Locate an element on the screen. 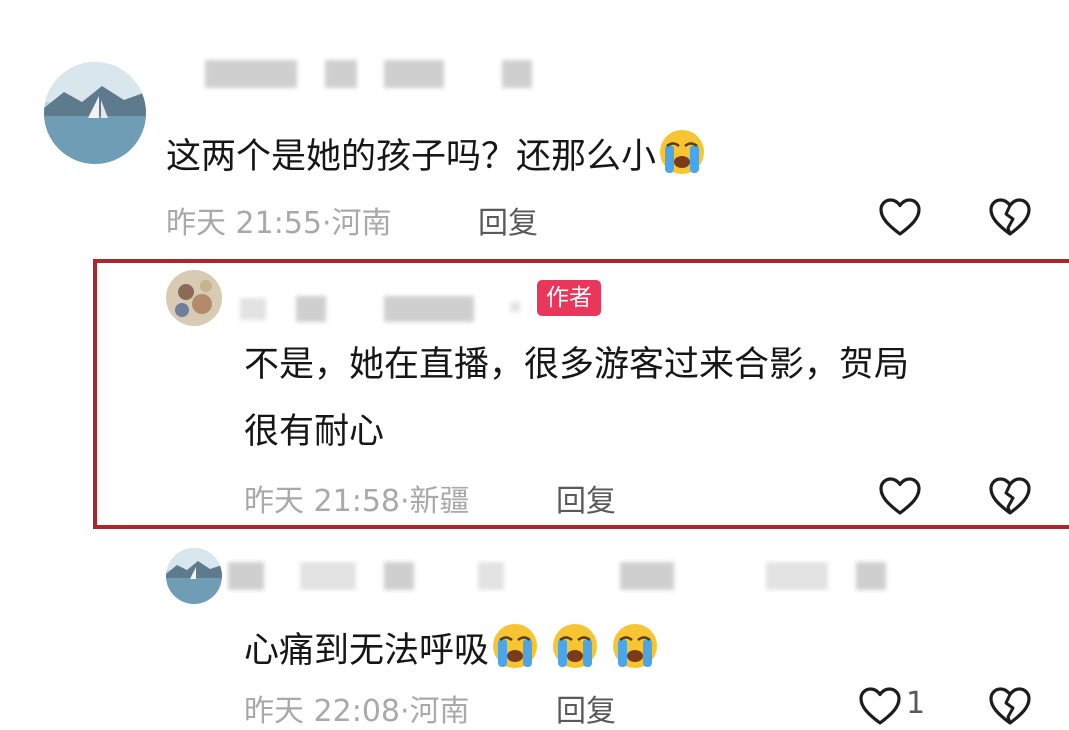 The image size is (1069, 730). author-badge: 作者 is located at coordinates (569, 298).